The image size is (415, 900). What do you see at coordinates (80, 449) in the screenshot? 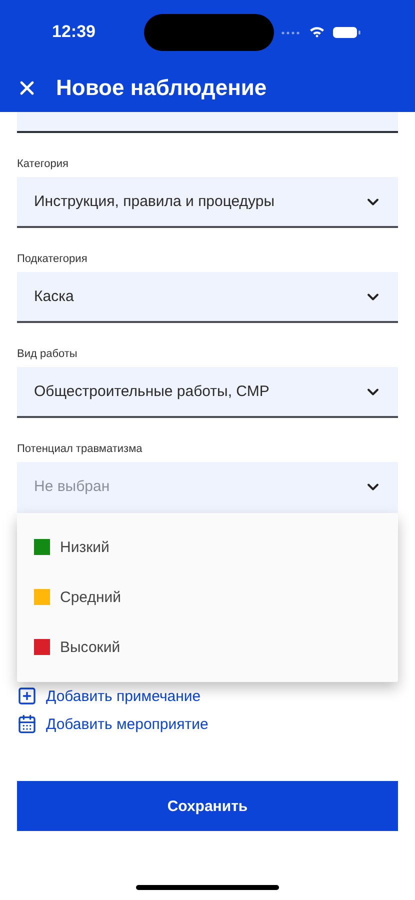
I see `field-label: Потенциал травматизма` at bounding box center [80, 449].